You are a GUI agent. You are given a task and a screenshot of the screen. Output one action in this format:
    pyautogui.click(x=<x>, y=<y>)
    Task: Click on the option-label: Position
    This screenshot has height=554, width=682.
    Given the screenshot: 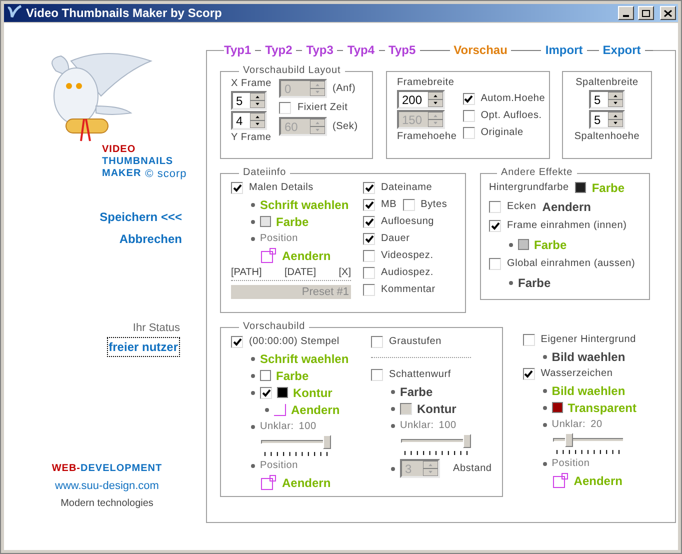 What is the action you would take?
    pyautogui.click(x=571, y=463)
    